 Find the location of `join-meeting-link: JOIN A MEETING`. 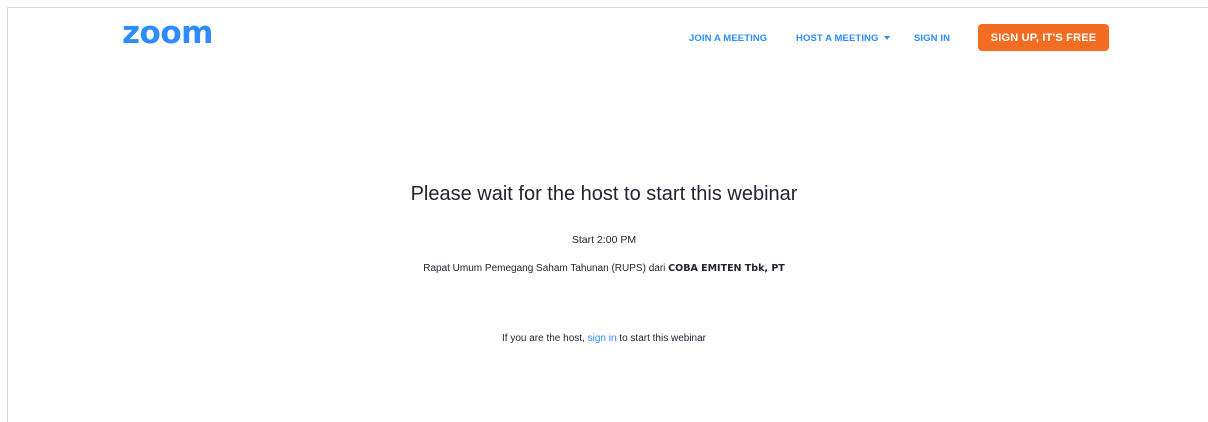

join-meeting-link: JOIN A MEETING is located at coordinates (728, 38).